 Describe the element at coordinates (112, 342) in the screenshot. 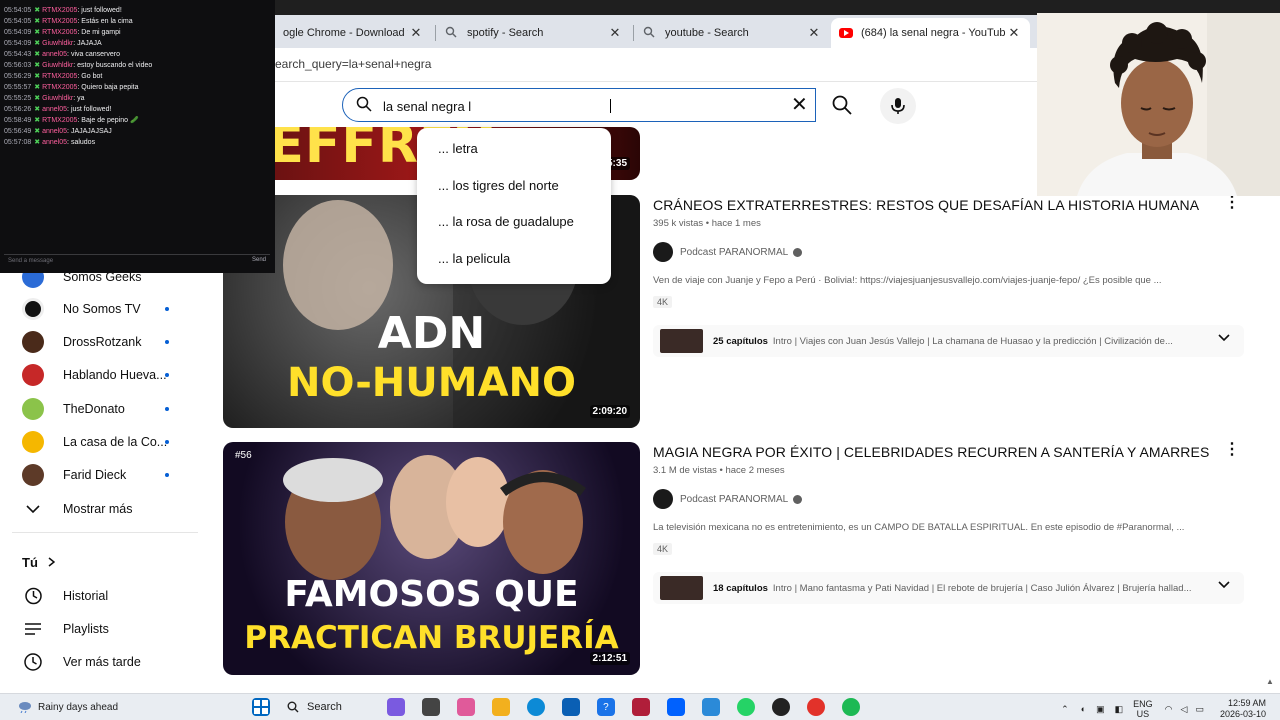

I see `sidebar-item-drossrotzank: DrossRotzank` at that location.